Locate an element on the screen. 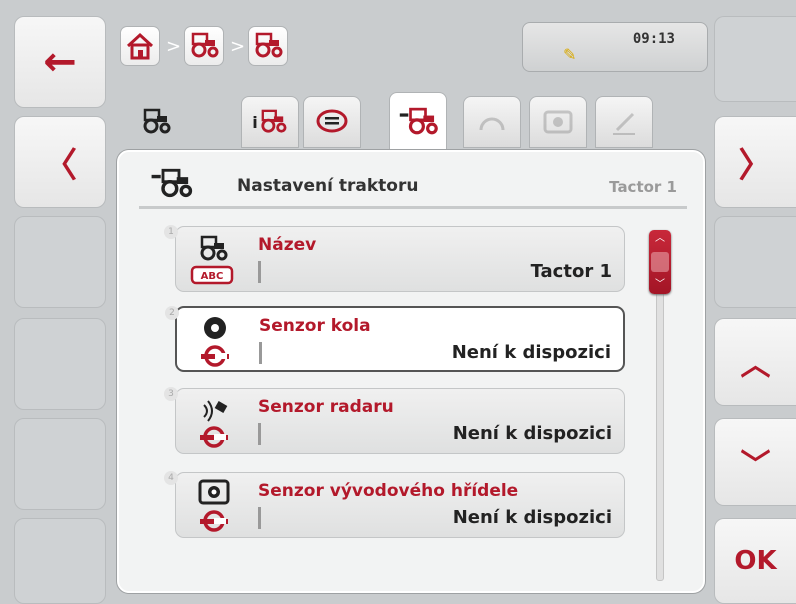 The height and width of the screenshot is (604, 796). row-number: 1 is located at coordinates (171, 232).